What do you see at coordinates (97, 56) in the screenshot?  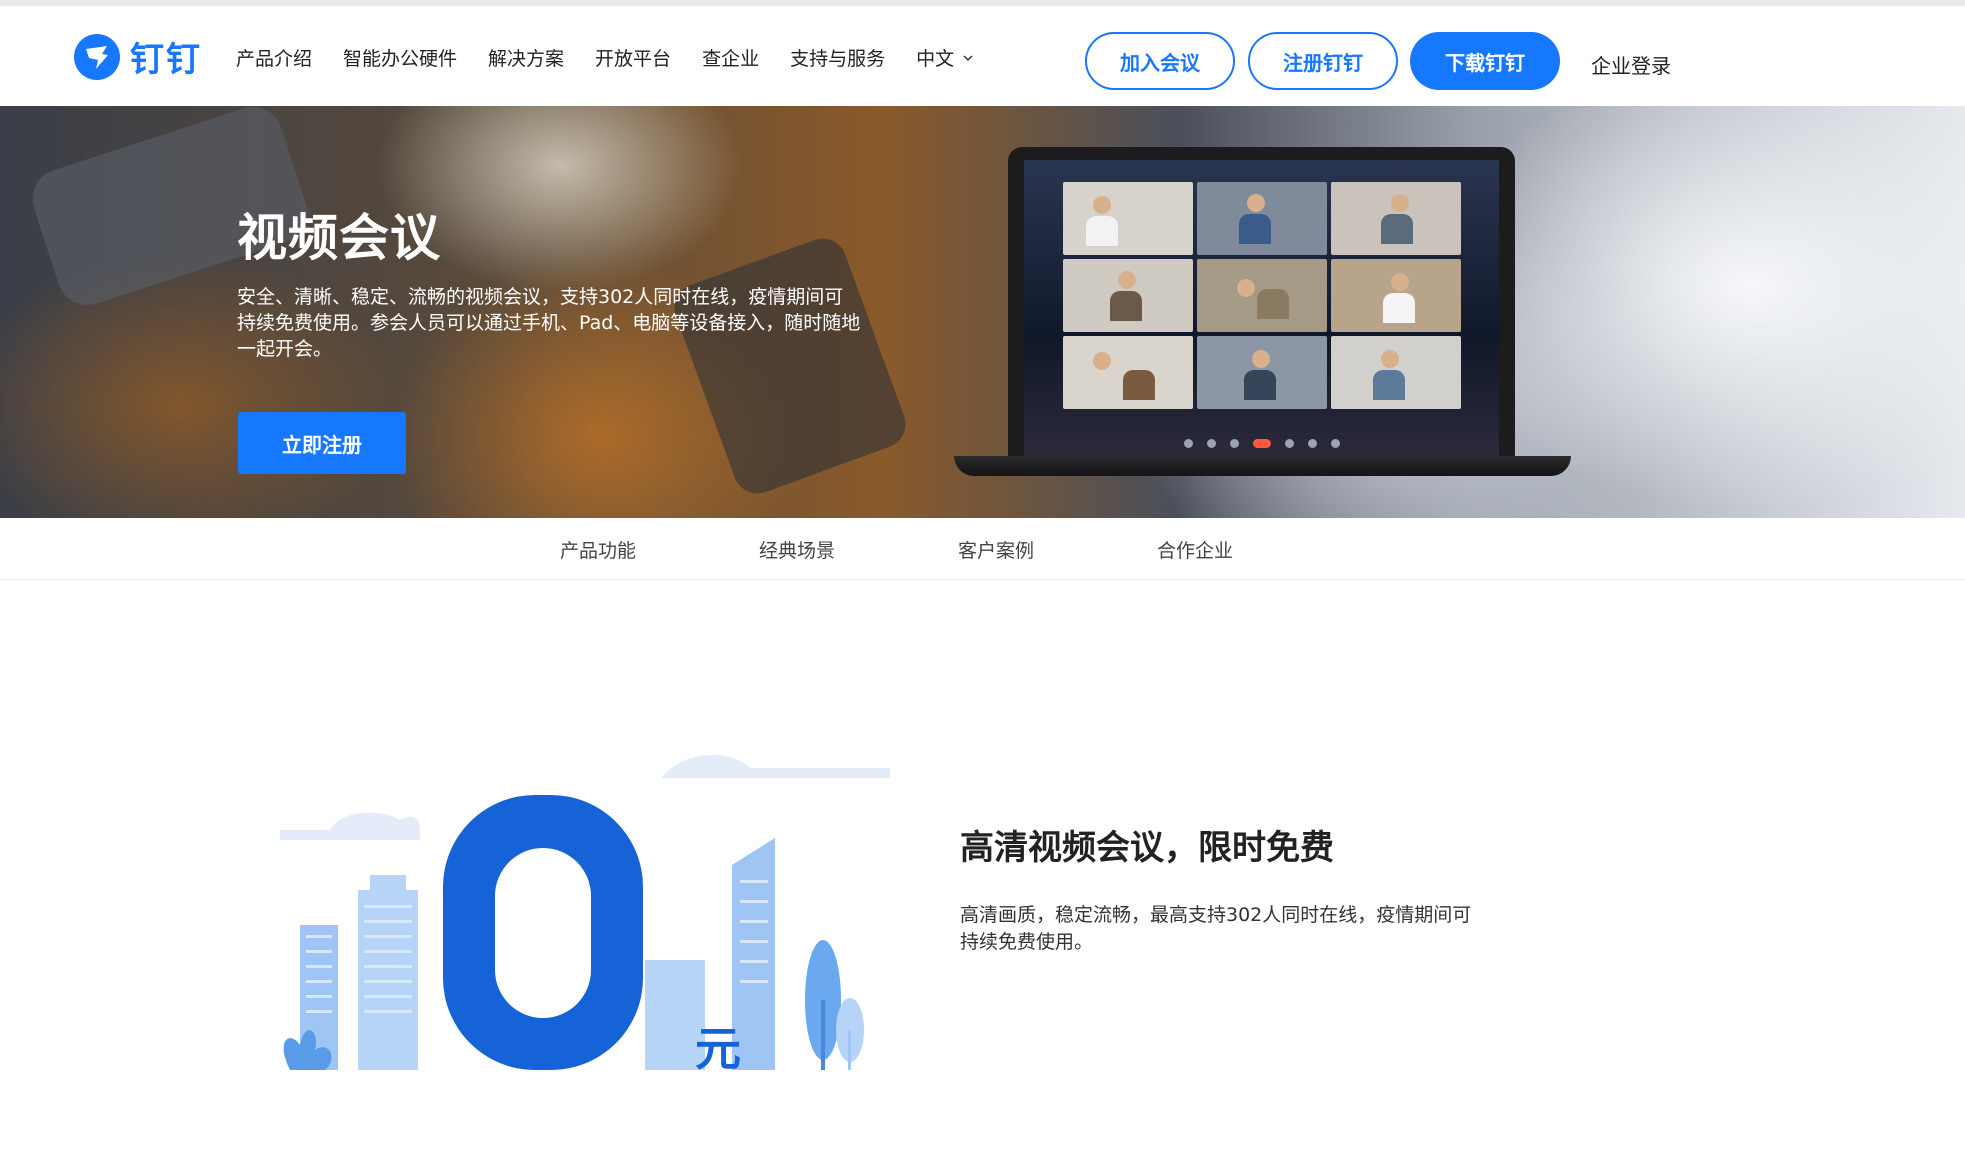 I see `dingtalk-logo-icon` at bounding box center [97, 56].